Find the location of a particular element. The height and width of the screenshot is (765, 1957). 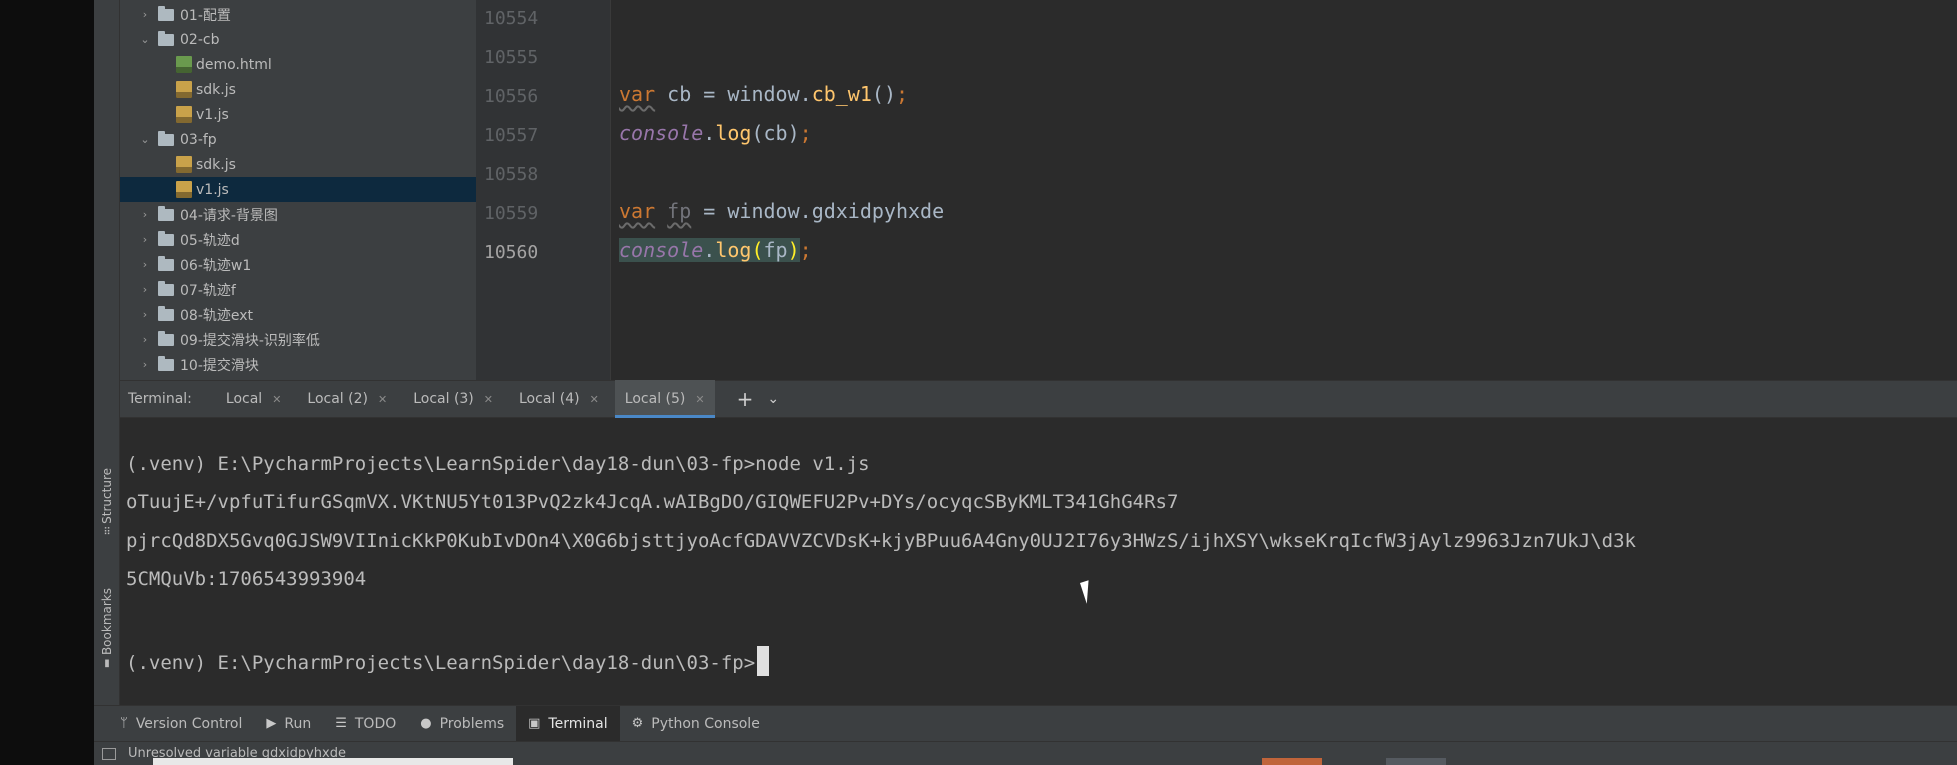

tree-item-label: 01-配置 is located at coordinates (205, 15).